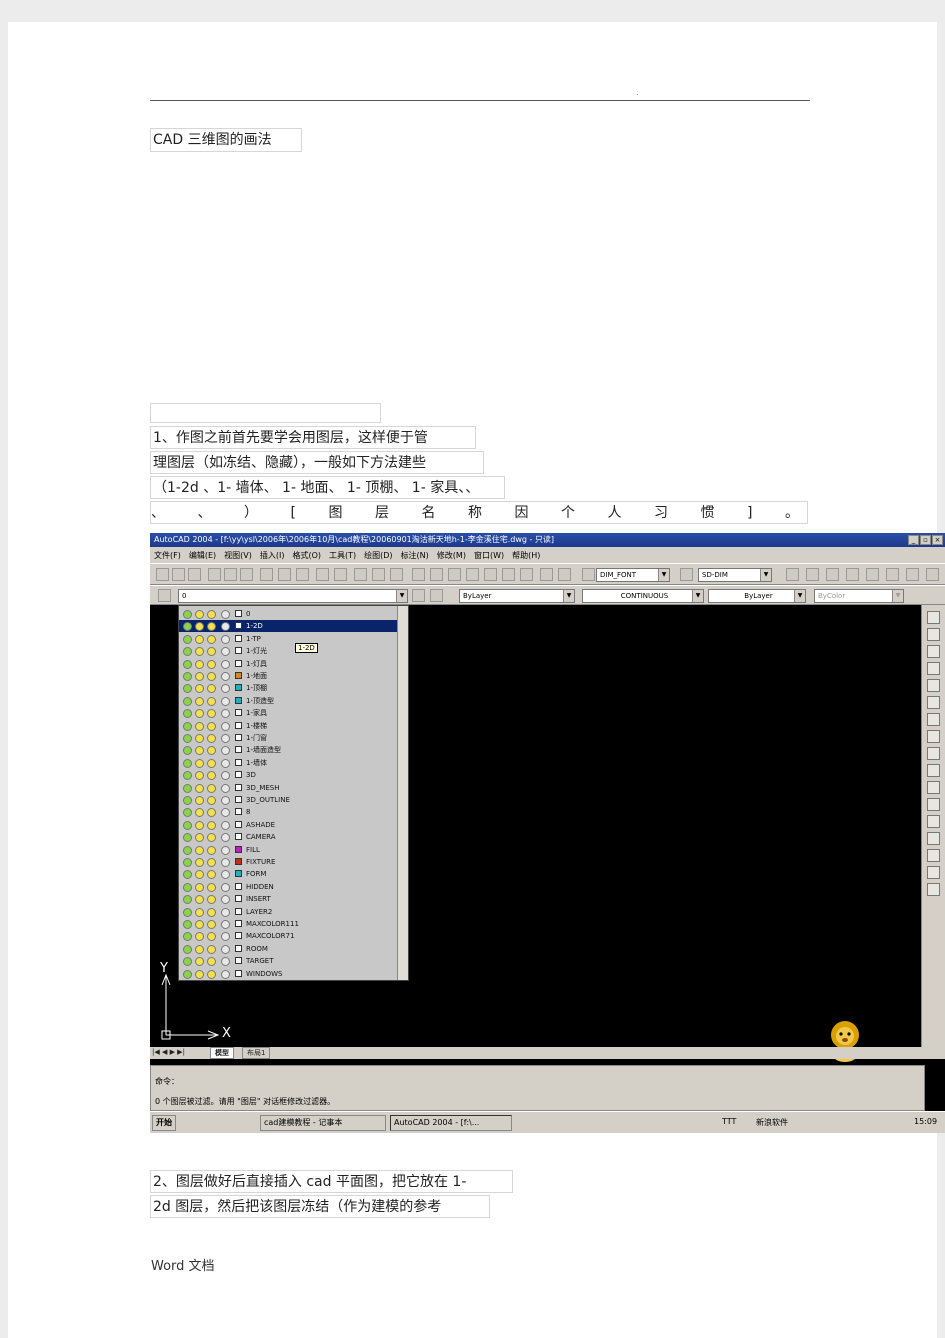 This screenshot has width=945, height=1338. What do you see at coordinates (323, 1123) in the screenshot?
I see `task-notepad: cad建模教程 - 记事本` at bounding box center [323, 1123].